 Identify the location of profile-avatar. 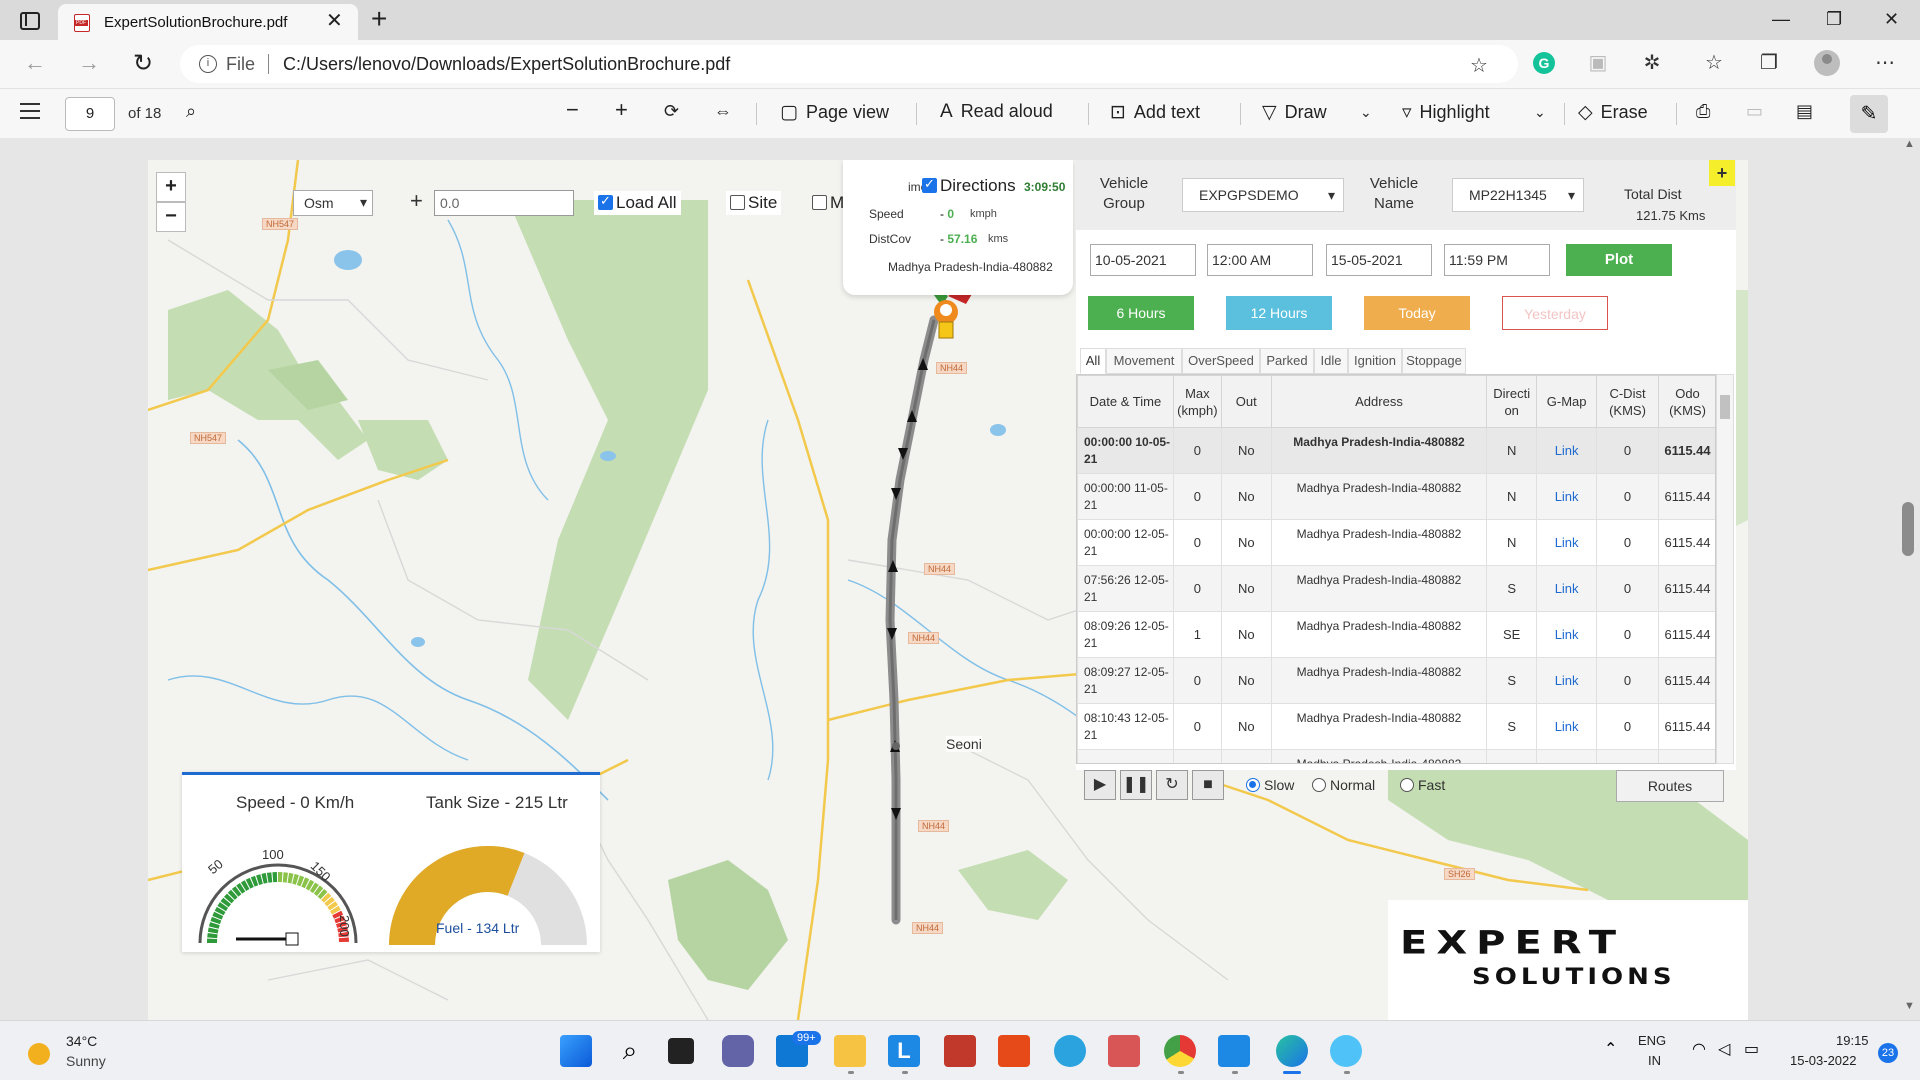
(1827, 63).